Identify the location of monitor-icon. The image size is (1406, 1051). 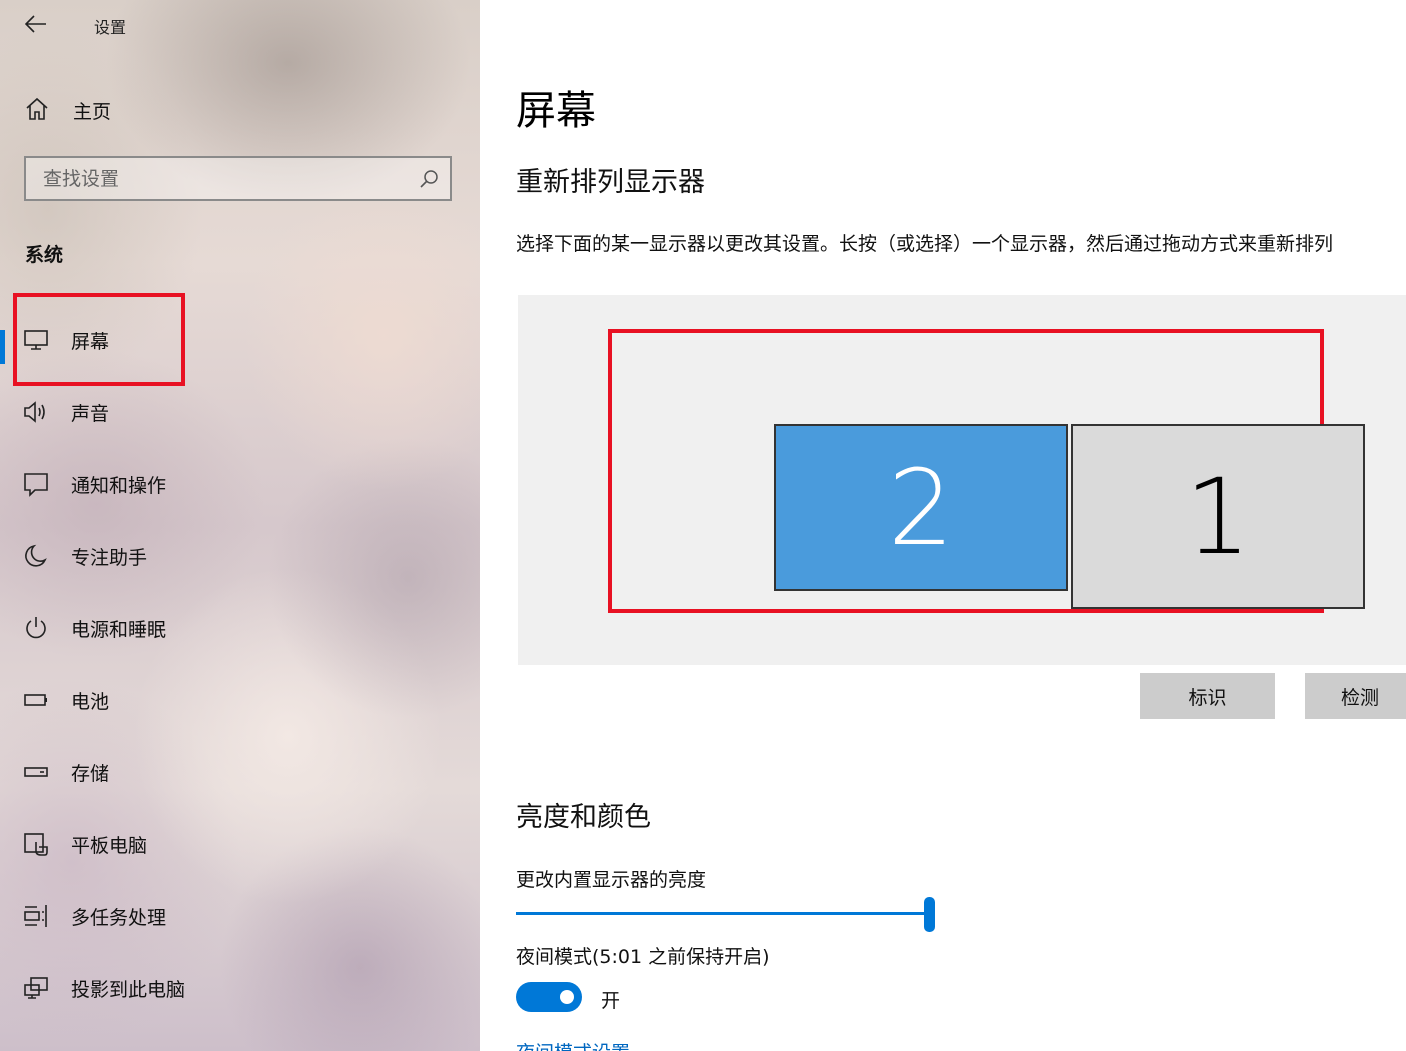
(36, 340).